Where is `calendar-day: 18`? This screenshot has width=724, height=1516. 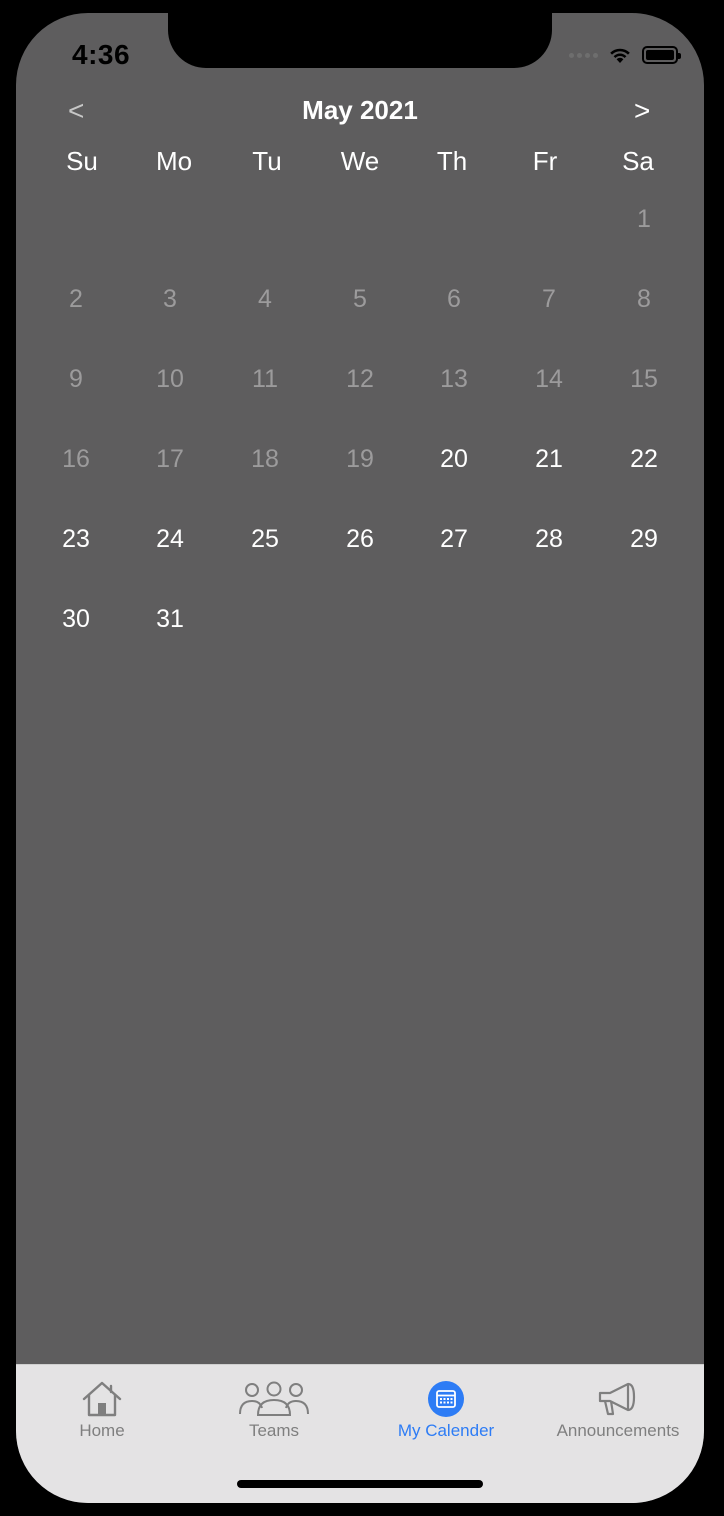 calendar-day: 18 is located at coordinates (265, 459).